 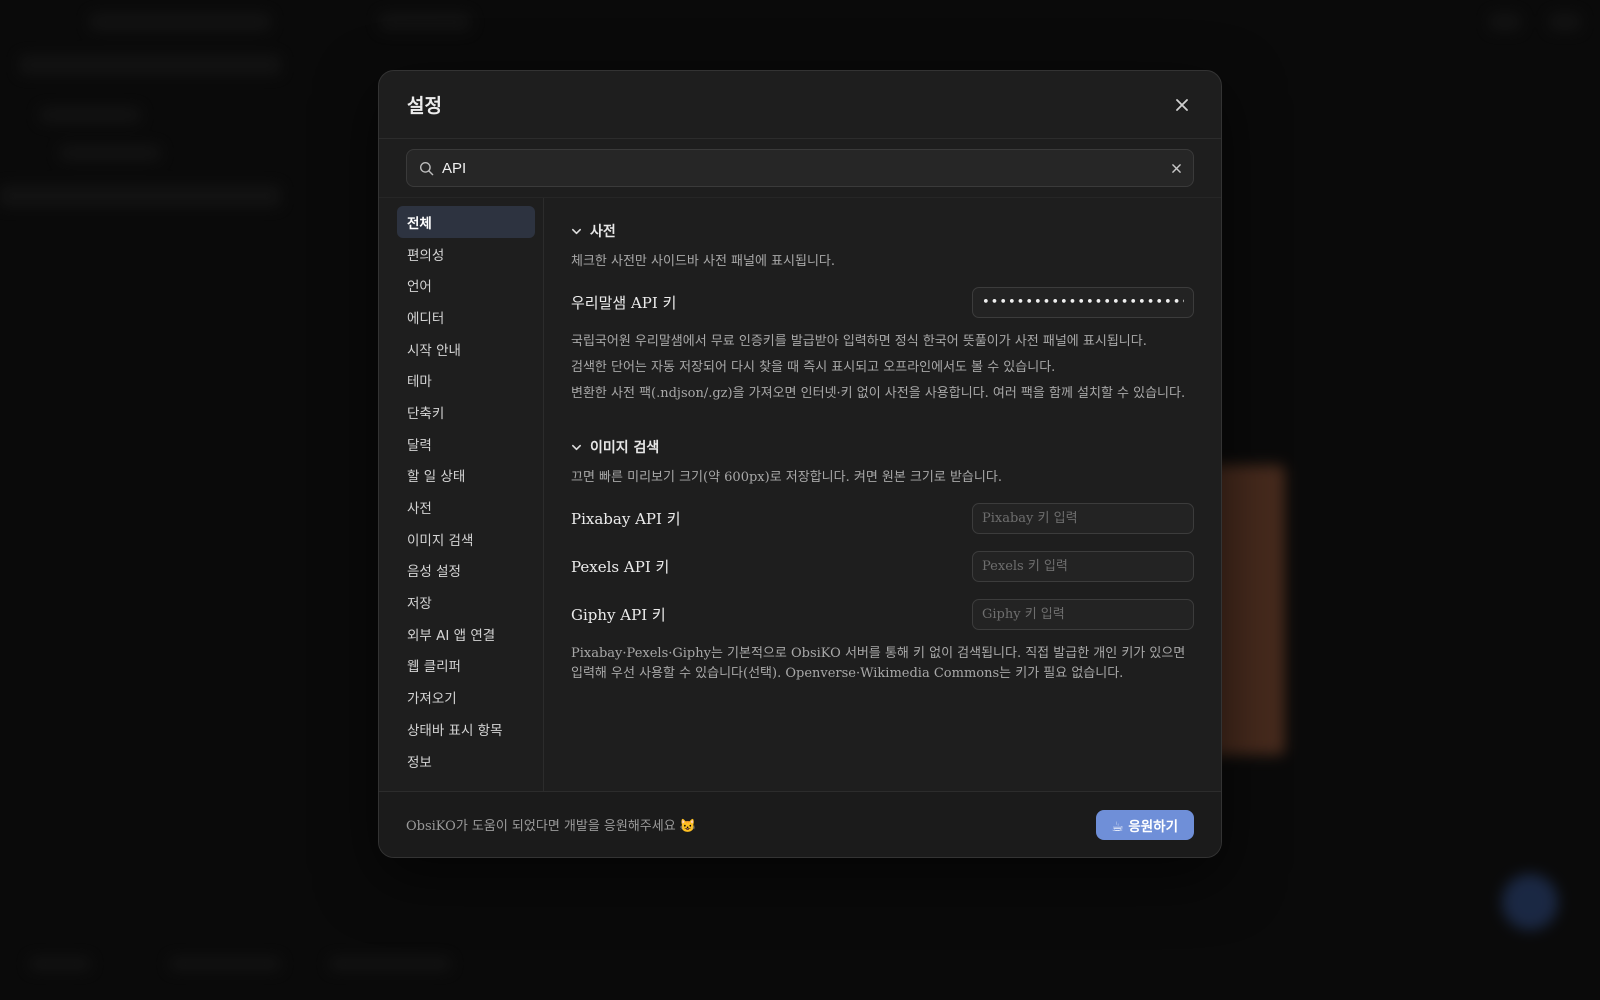 I want to click on setting-row-pexels-key: Pexels API 키, so click(x=882, y=566).